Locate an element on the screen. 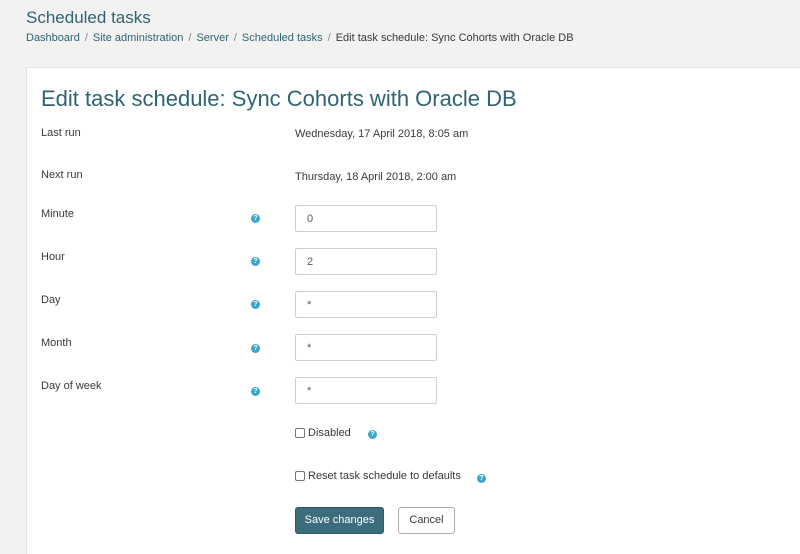 The image size is (800, 554). breadcrumb-server: Server is located at coordinates (212, 38).